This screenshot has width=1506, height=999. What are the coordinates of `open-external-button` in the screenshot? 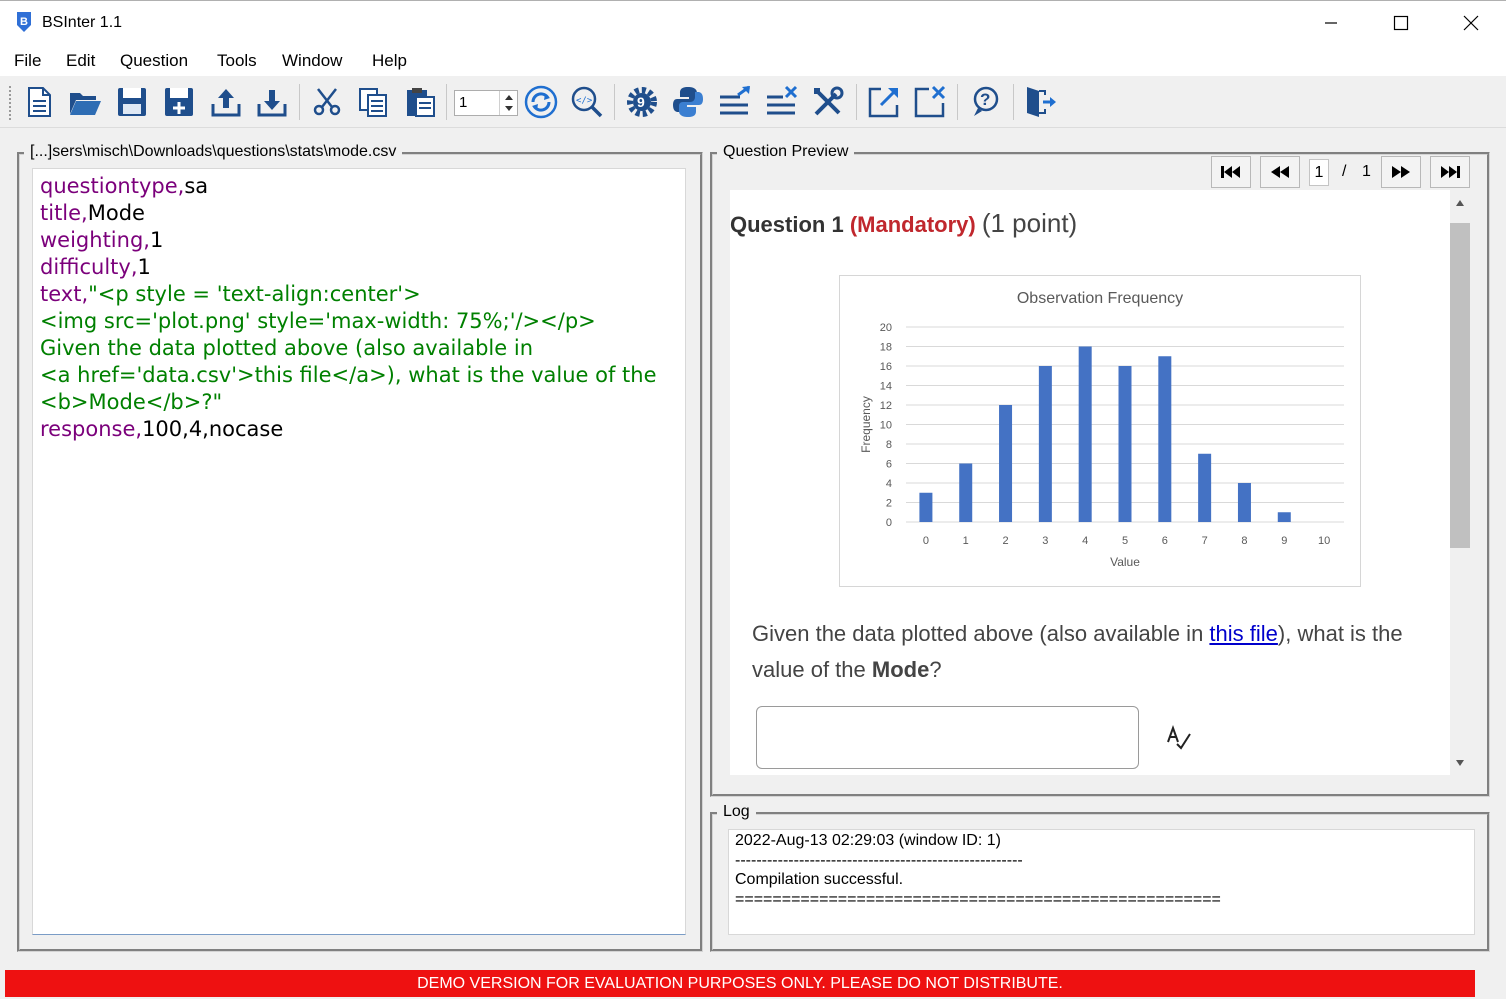 It's located at (884, 102).